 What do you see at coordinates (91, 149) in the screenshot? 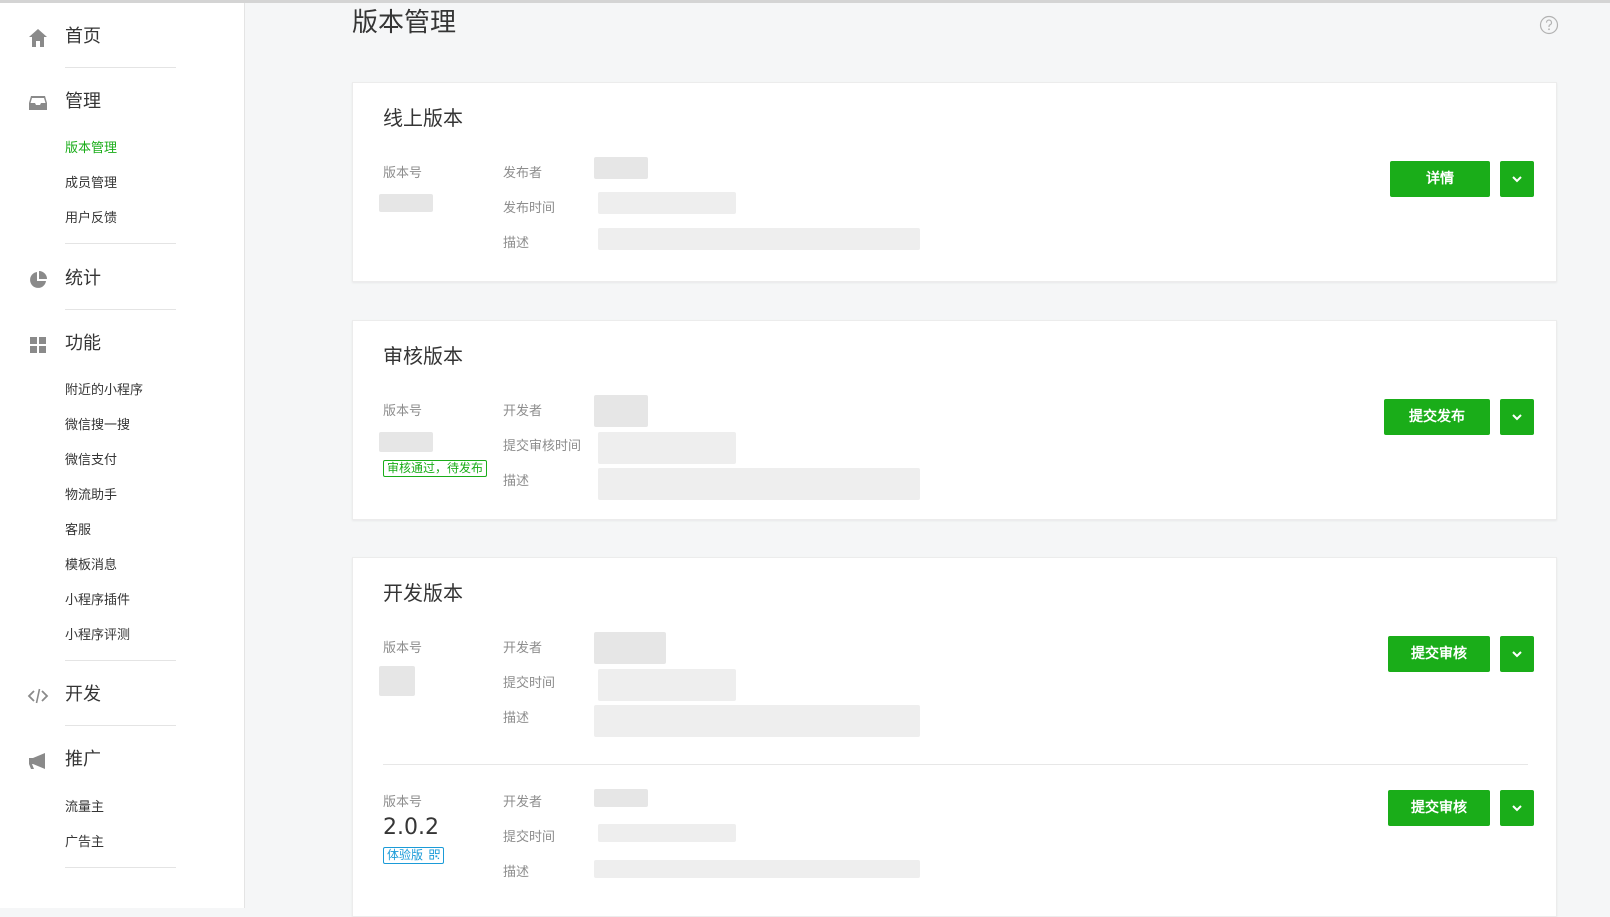
I see `sidebar-item-version-manage: 版本管理` at bounding box center [91, 149].